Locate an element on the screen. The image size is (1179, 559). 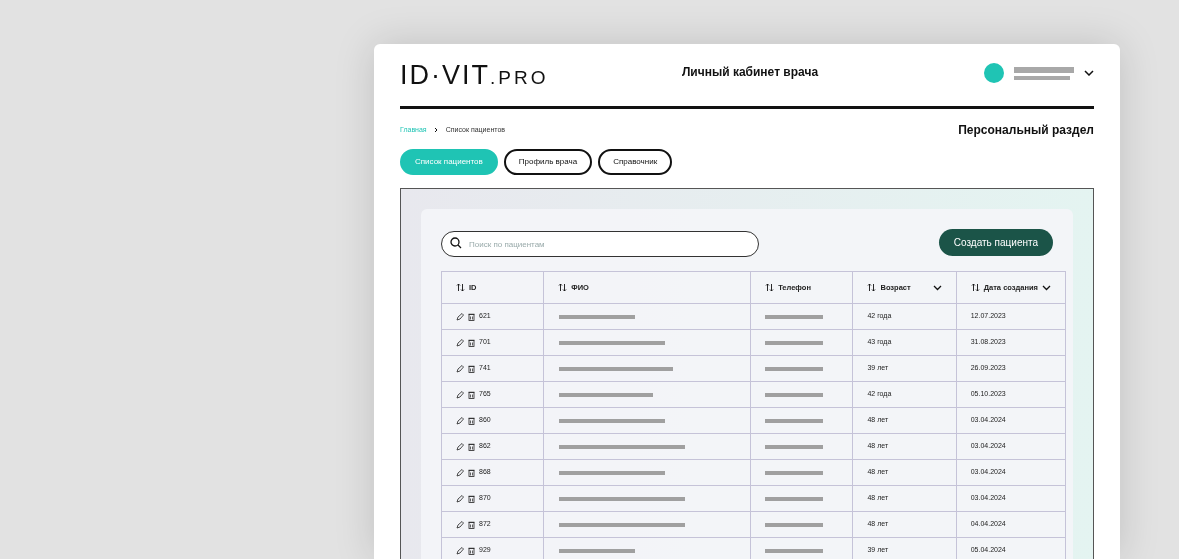
chevron-right-icon is located at coordinates (436, 130).